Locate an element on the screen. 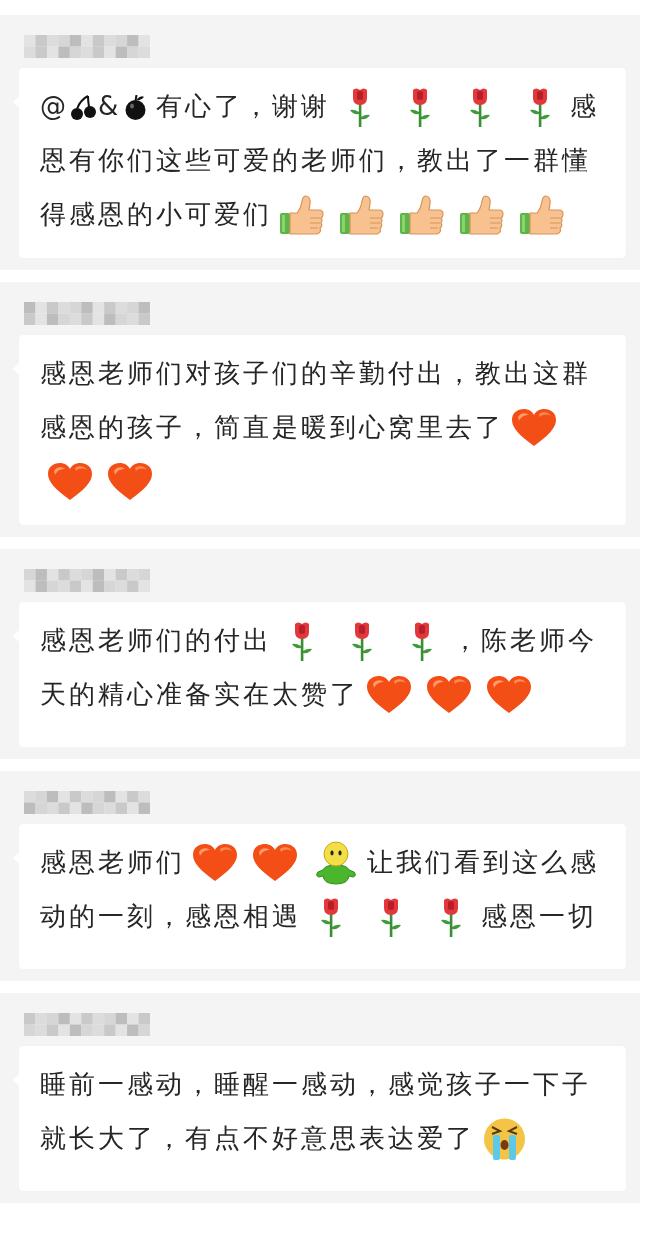 This screenshot has height=1233, width=649. message-text: 有心了，谢谢 is located at coordinates (243, 107).